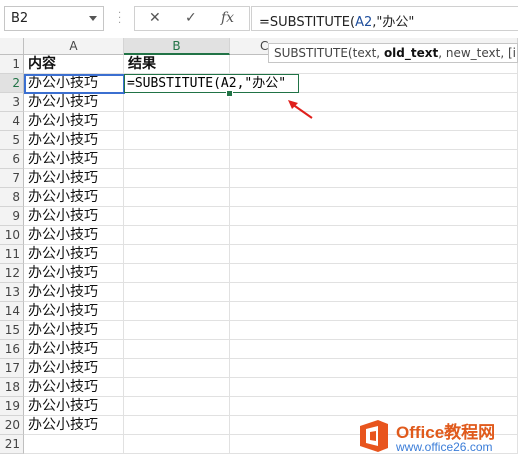 Image resolution: width=518 pixels, height=462 pixels. What do you see at coordinates (374, 436) in the screenshot?
I see `office-logo-icon` at bounding box center [374, 436].